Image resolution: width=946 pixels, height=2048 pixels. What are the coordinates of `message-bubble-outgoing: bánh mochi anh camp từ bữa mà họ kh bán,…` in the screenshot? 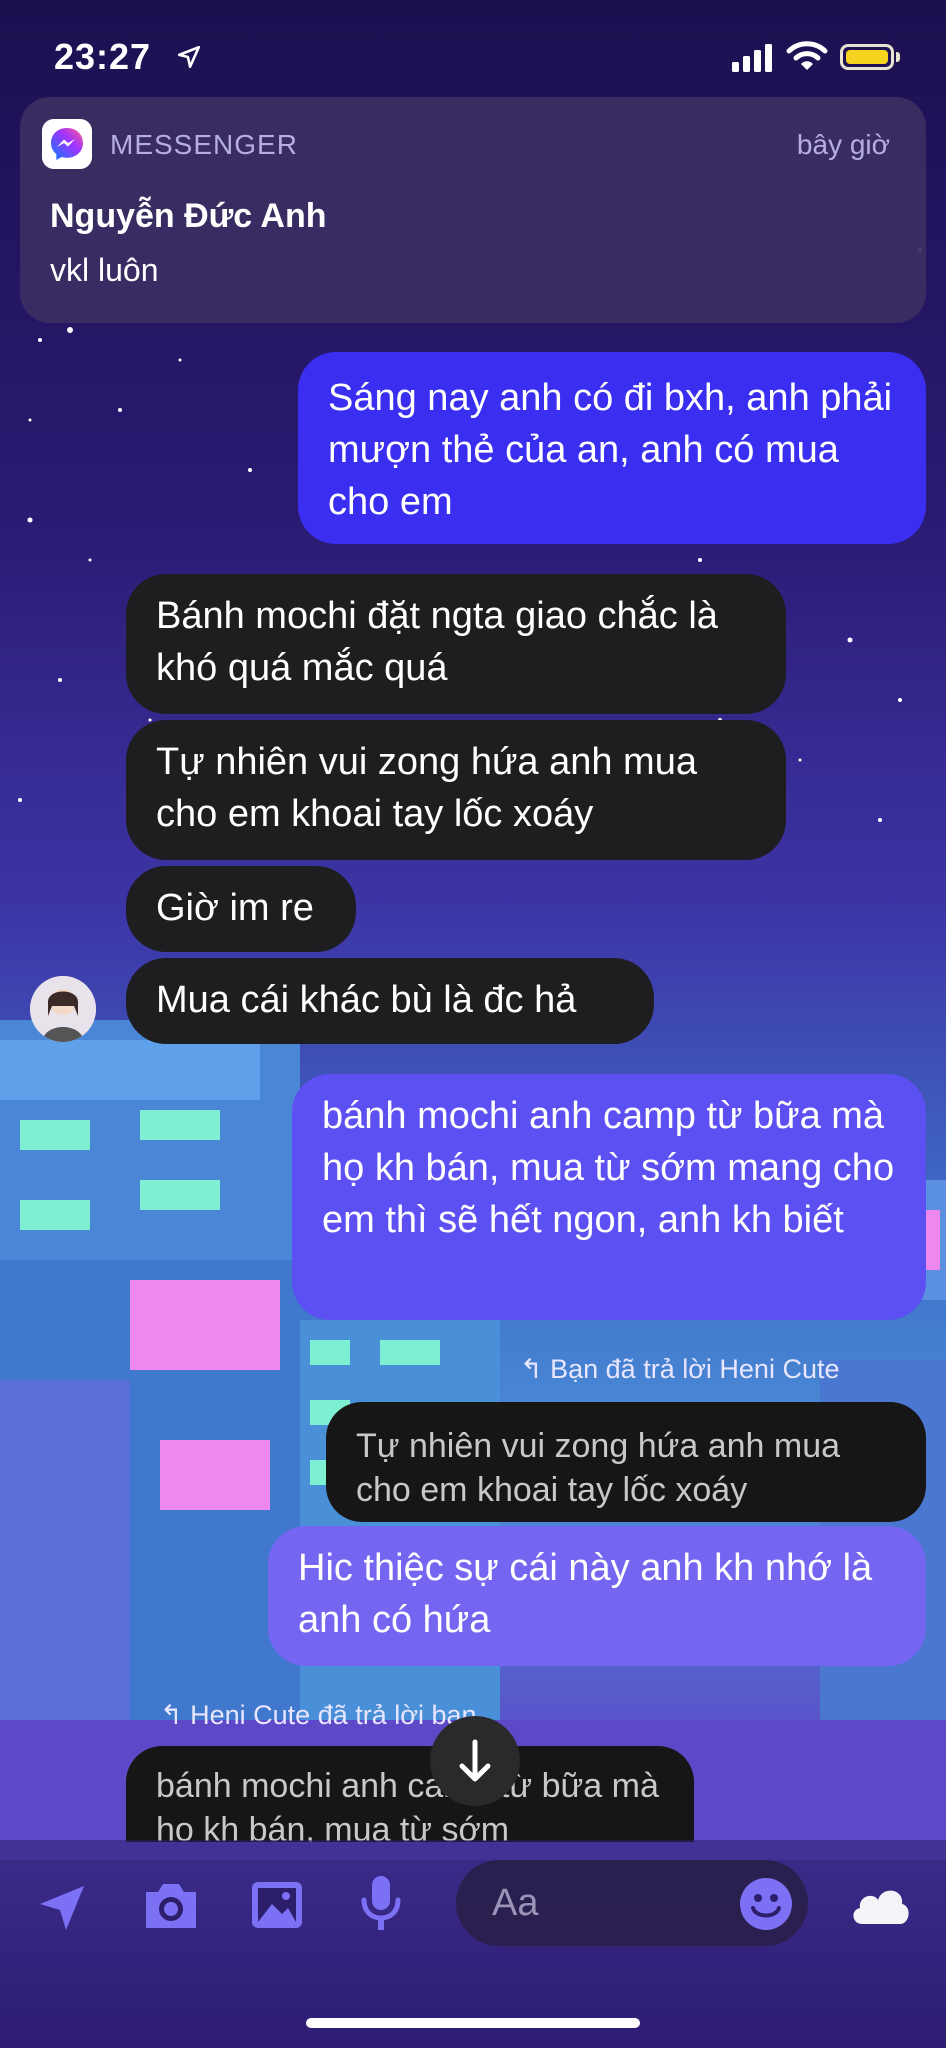 It's located at (609, 1197).